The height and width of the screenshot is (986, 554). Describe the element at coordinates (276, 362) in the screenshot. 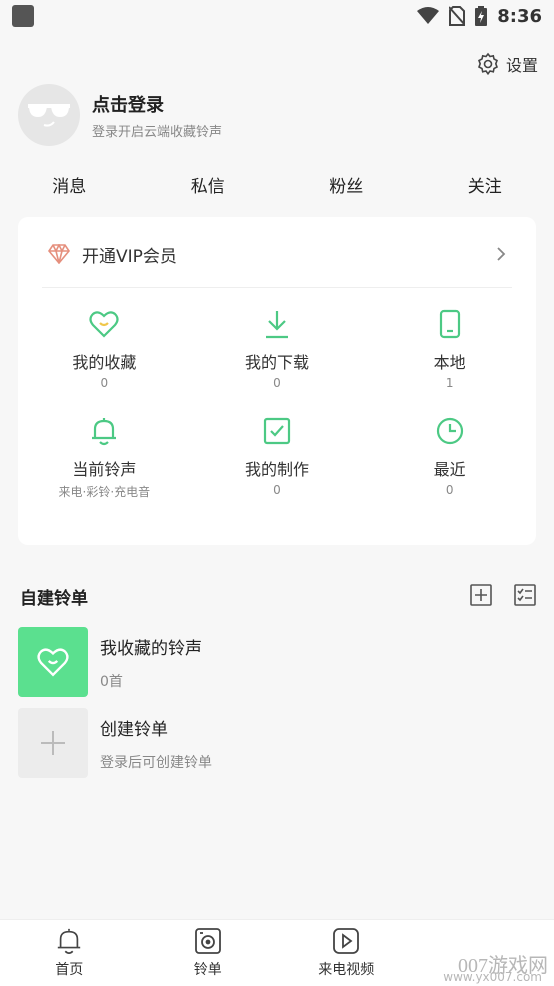

I see `grid-label: 我的下载` at that location.